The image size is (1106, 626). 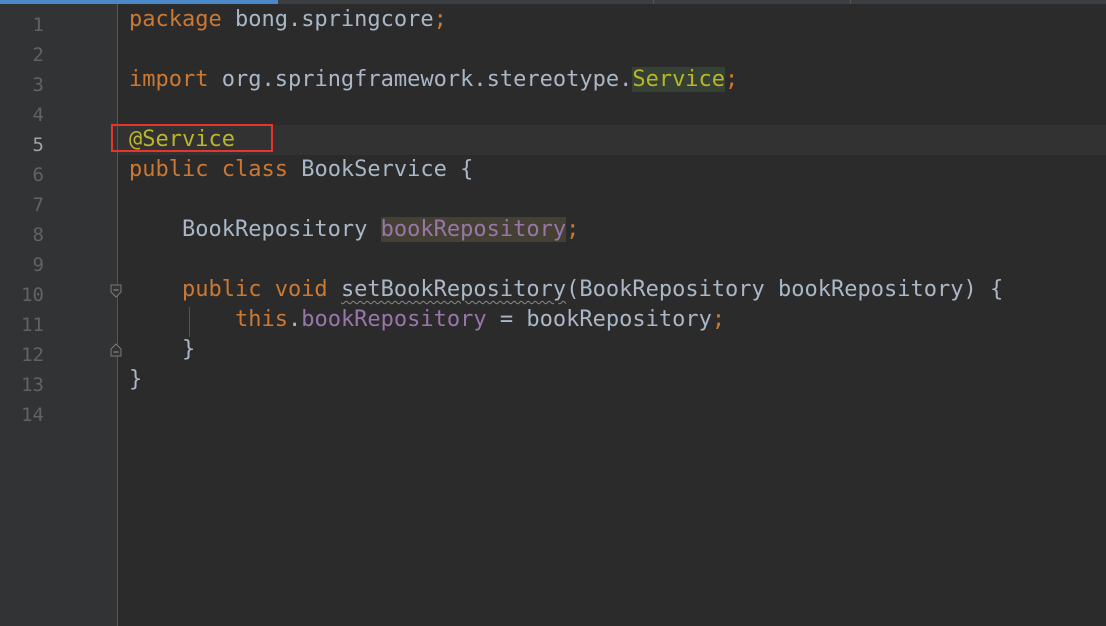 What do you see at coordinates (192, 138) in the screenshot?
I see `annotation-highlight-box` at bounding box center [192, 138].